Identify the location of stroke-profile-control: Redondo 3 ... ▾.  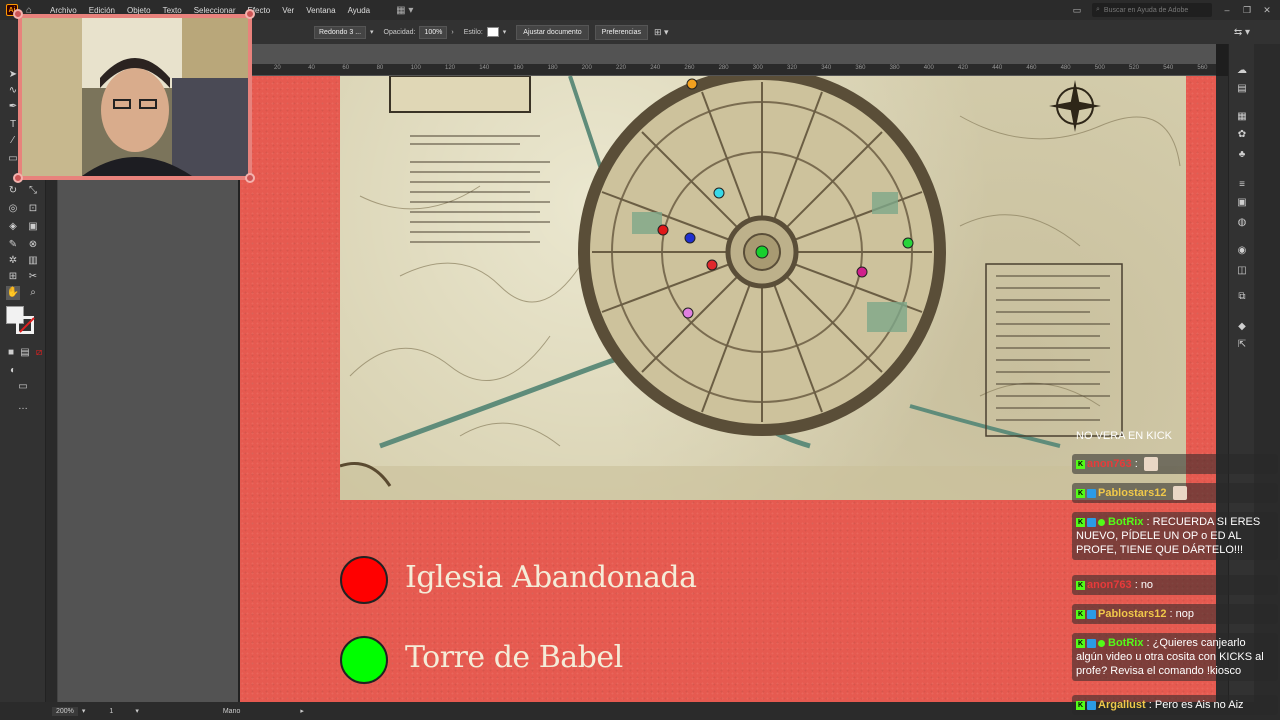
(344, 32).